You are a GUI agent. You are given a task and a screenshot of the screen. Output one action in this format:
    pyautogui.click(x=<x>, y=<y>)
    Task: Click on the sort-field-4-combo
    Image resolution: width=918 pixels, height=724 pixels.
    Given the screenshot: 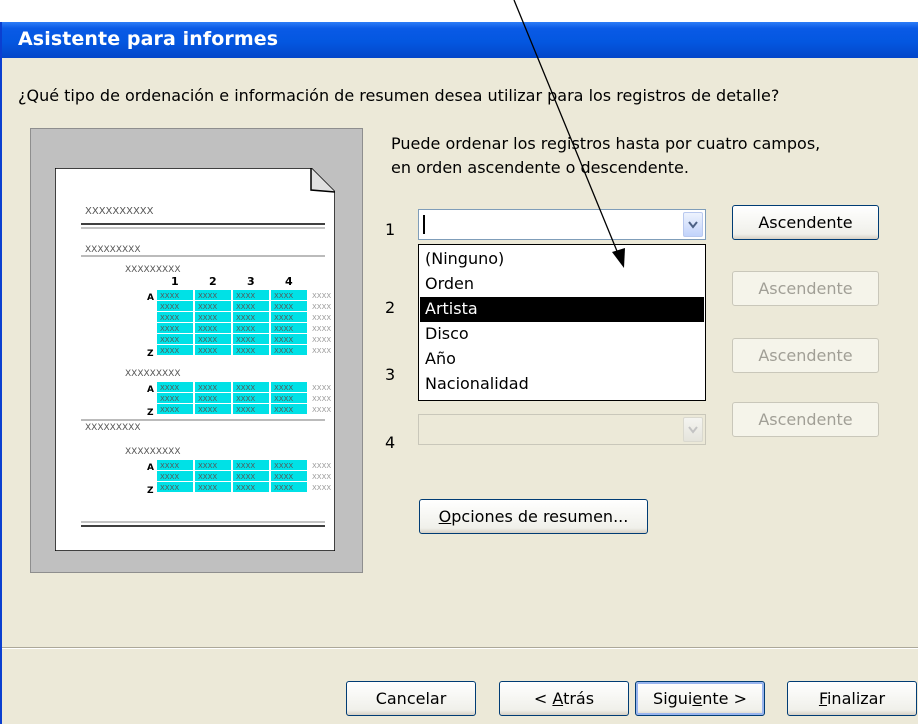 What is the action you would take?
    pyautogui.click(x=562, y=429)
    